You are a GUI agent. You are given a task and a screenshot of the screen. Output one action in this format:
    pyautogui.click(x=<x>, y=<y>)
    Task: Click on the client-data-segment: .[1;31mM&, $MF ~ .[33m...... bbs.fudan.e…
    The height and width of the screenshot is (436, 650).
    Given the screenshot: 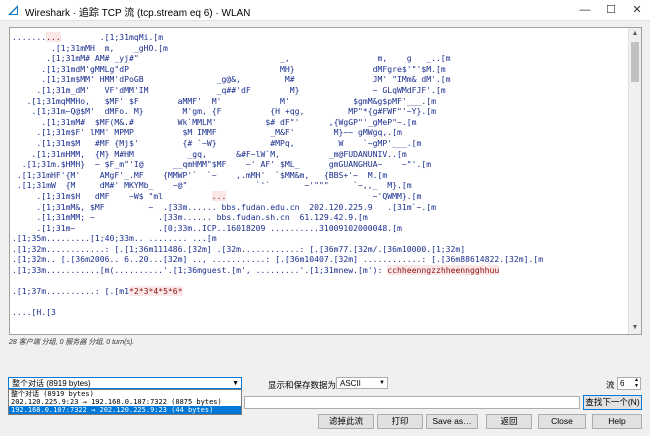 What is the action you would take?
    pyautogui.click(x=224, y=206)
    